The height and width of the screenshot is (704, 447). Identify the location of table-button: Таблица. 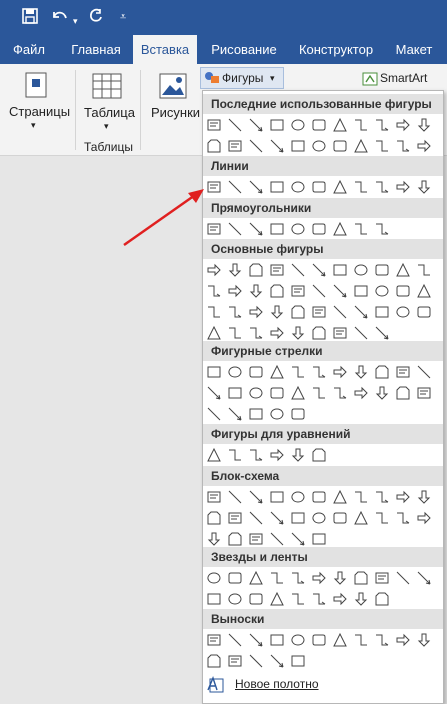
(109, 112).